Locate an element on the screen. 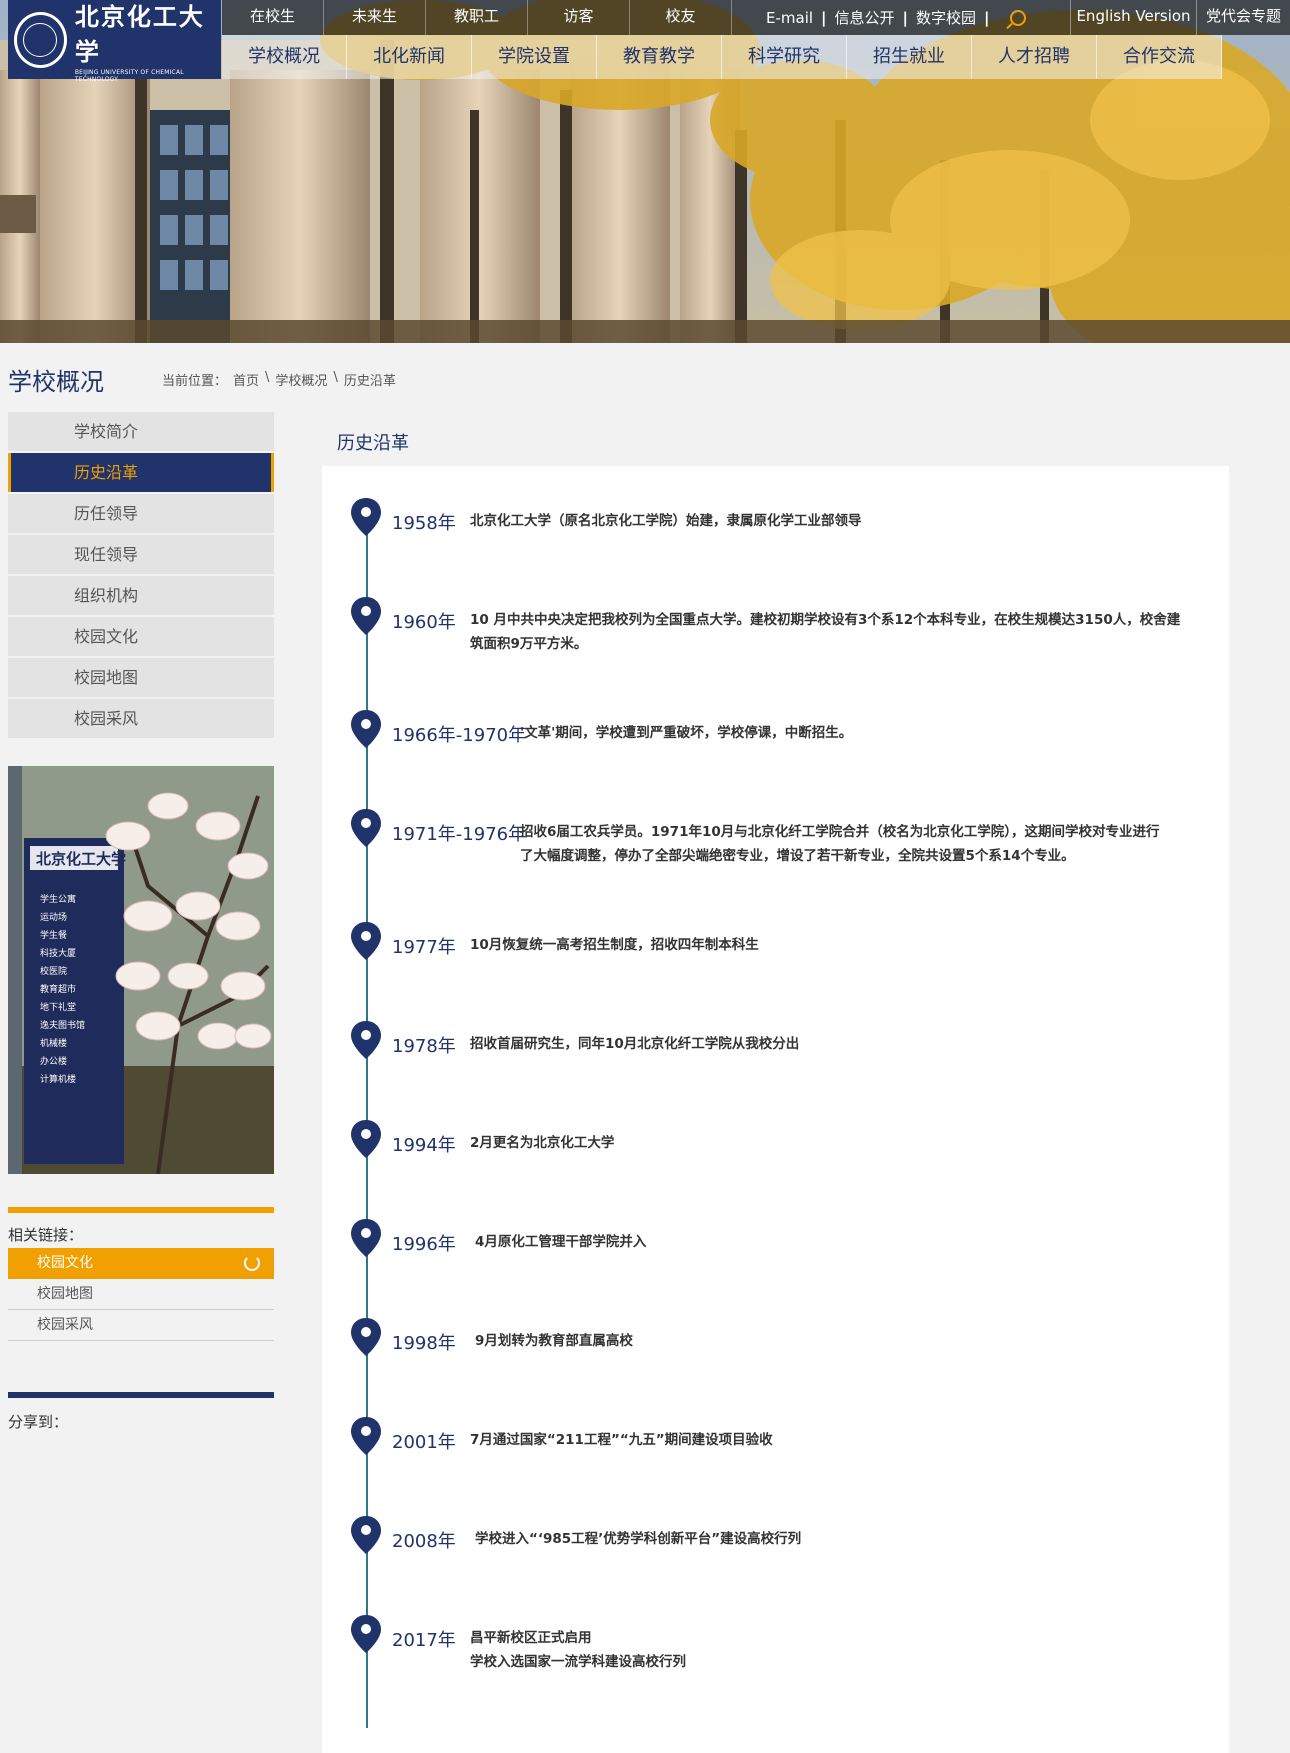 This screenshot has height=1753, width=1290. top-nav-visitors: 访客 is located at coordinates (579, 17).